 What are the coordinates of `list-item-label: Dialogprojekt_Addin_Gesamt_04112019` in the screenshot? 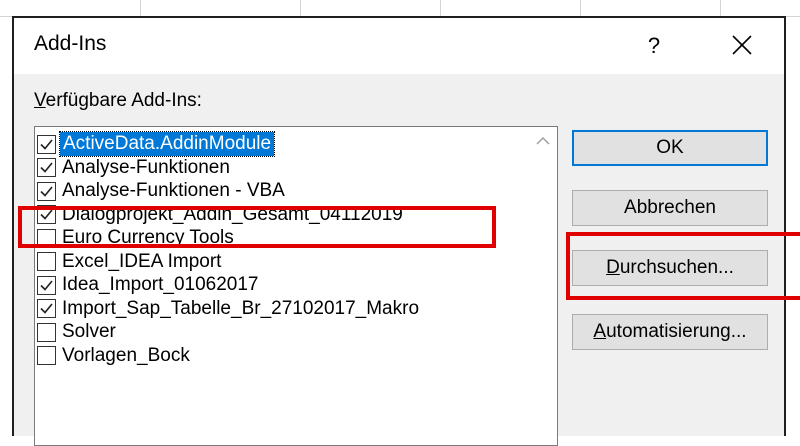 It's located at (232, 214).